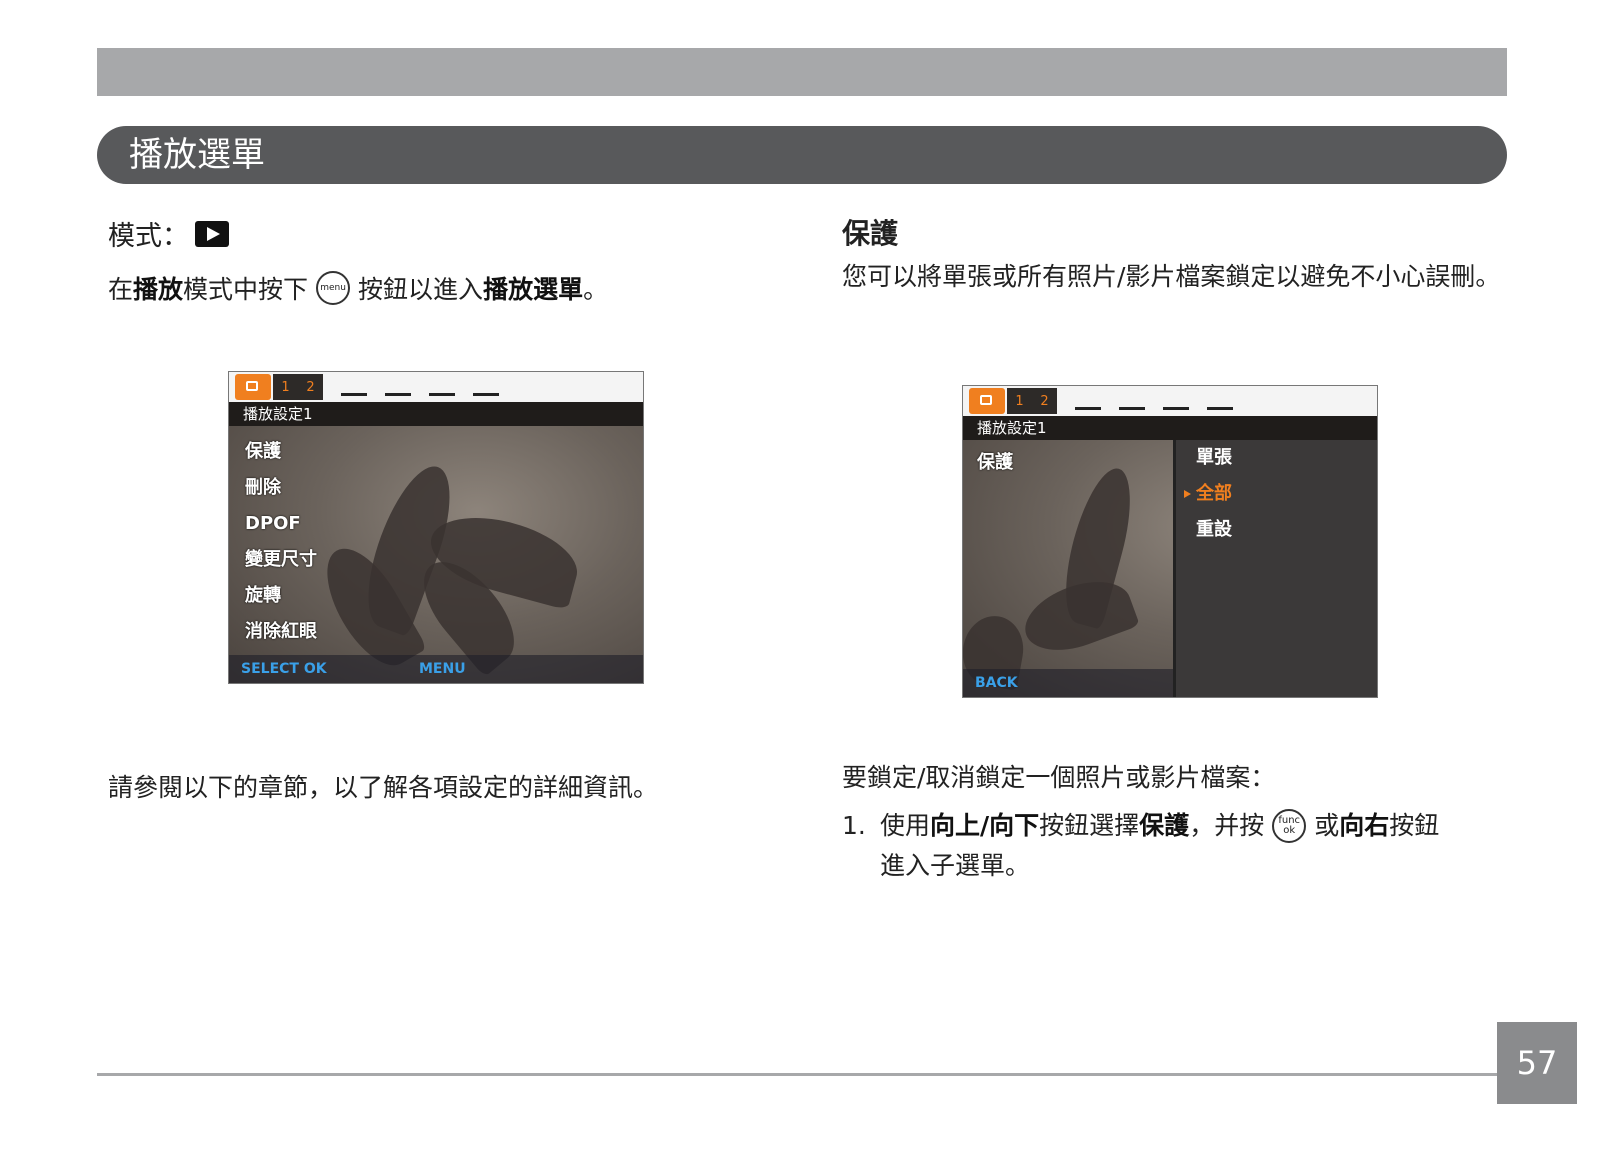  I want to click on submenu-item-all: 全部, so click(1276, 494).